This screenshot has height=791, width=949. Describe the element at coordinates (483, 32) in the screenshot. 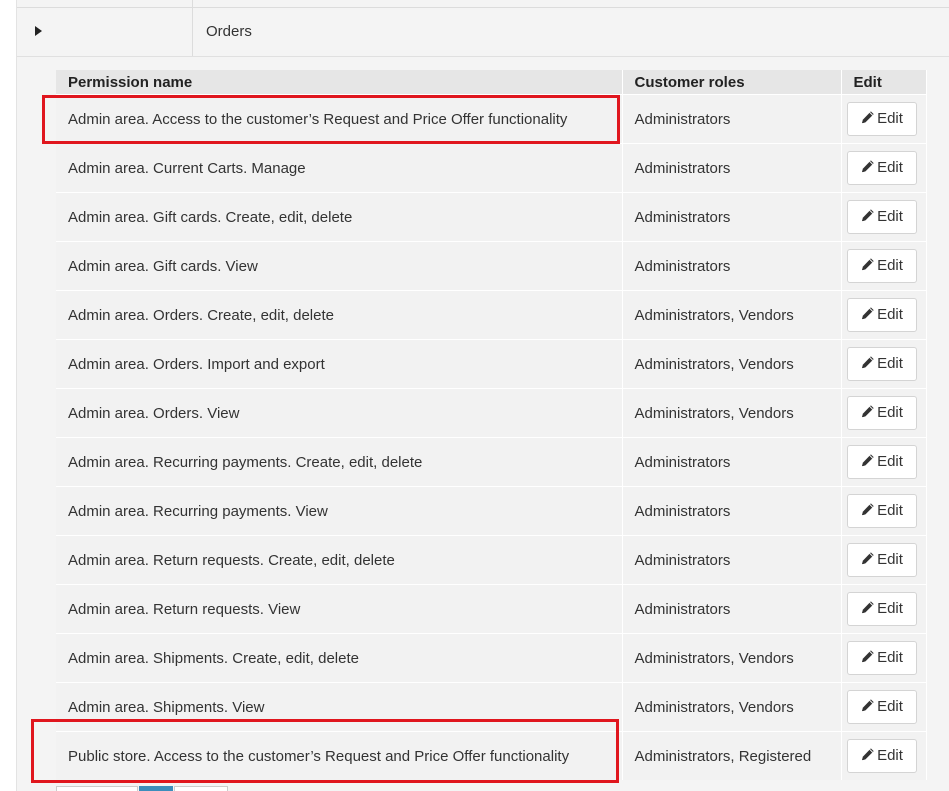

I see `group-row-orders: Orders` at that location.